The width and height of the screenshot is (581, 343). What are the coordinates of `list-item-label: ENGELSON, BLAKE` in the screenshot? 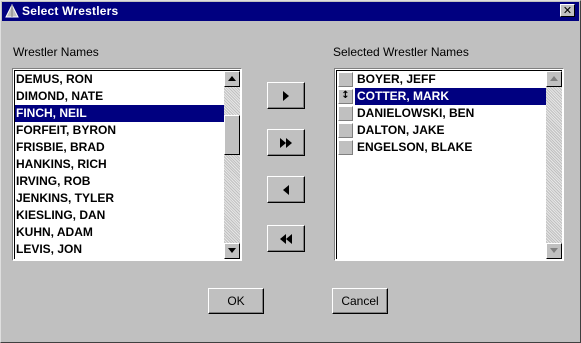 It's located at (415, 147).